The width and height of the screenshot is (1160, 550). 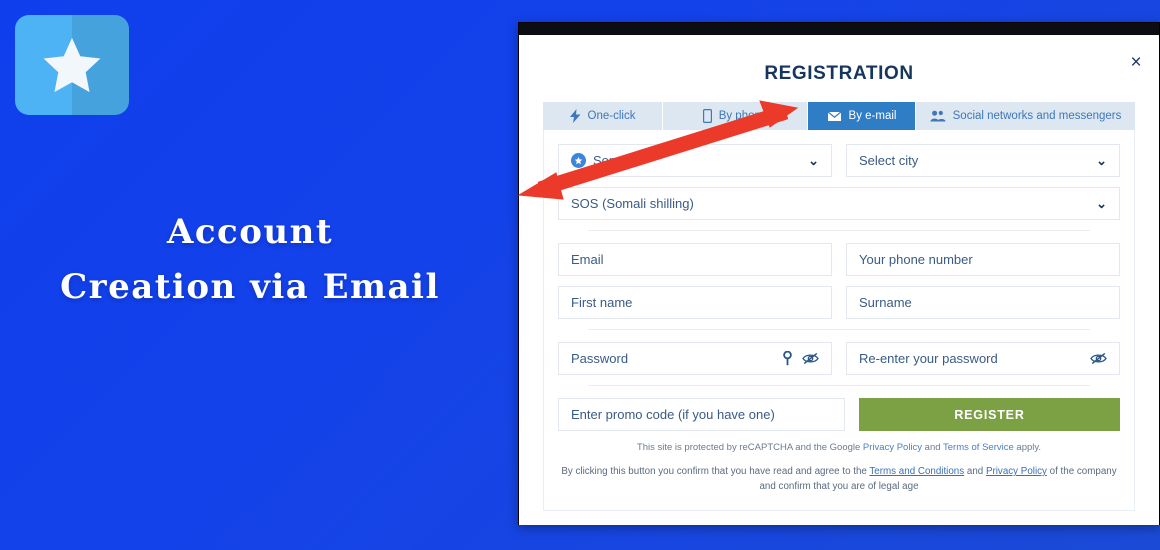 I want to click on surname-field: Surname, so click(x=983, y=302).